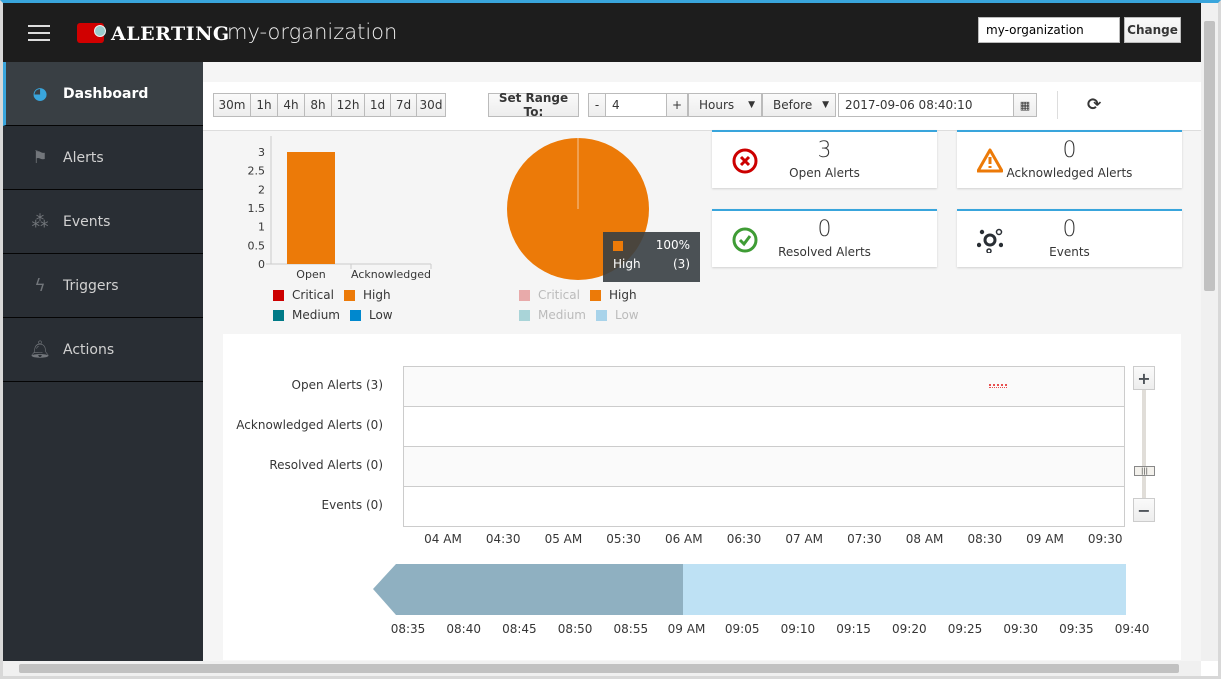  I want to click on legend-label: Medium, so click(316, 315).